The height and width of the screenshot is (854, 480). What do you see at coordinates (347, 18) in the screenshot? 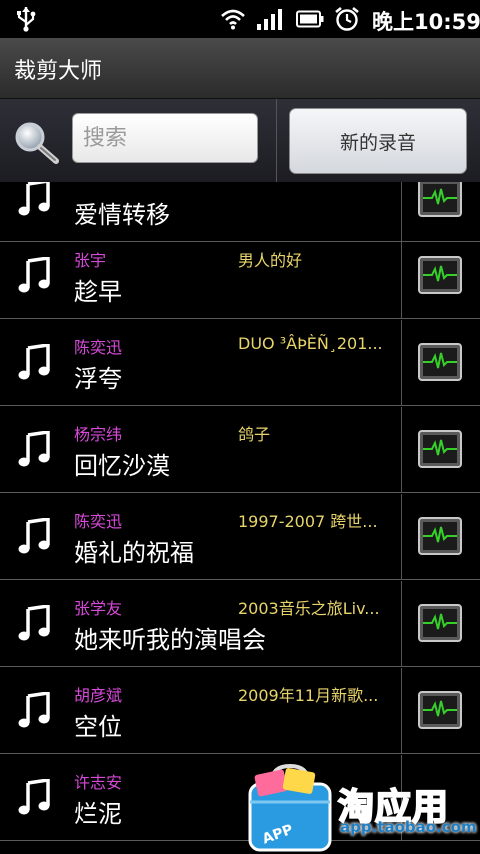
I see `alarm-icon` at bounding box center [347, 18].